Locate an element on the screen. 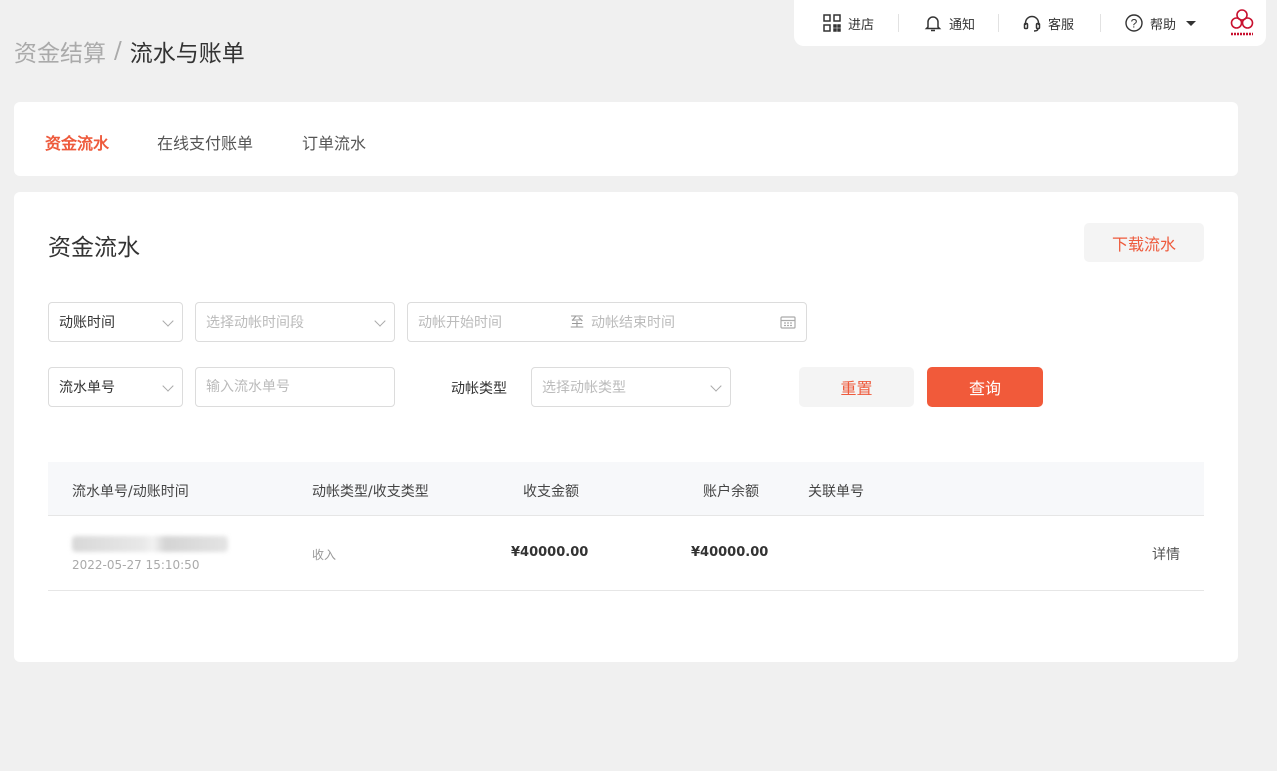 Image resolution: width=1277 pixels, height=771 pixels. query-button: 查询 is located at coordinates (985, 387).